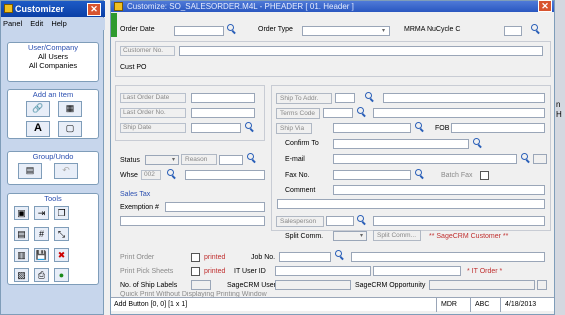  I want to click on ship-via-button: Ship Via, so click(294, 128).